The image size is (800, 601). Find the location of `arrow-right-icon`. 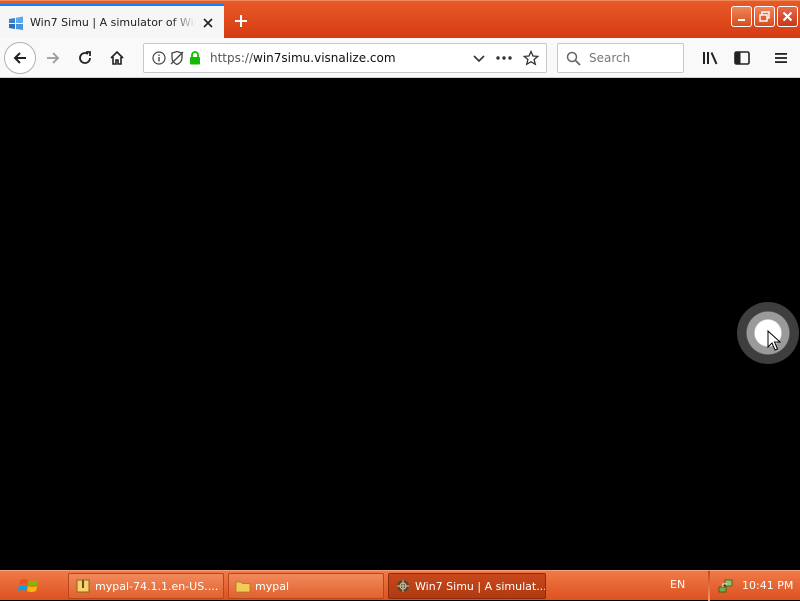

arrow-right-icon is located at coordinates (53, 58).